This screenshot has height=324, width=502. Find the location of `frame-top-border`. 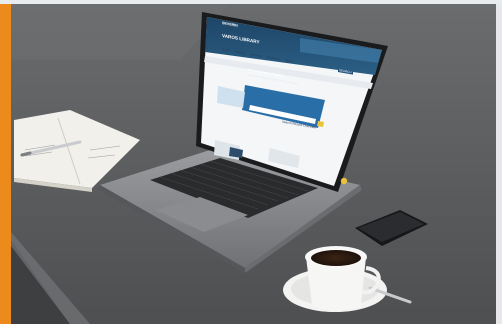

frame-top-border is located at coordinates (251, 2).